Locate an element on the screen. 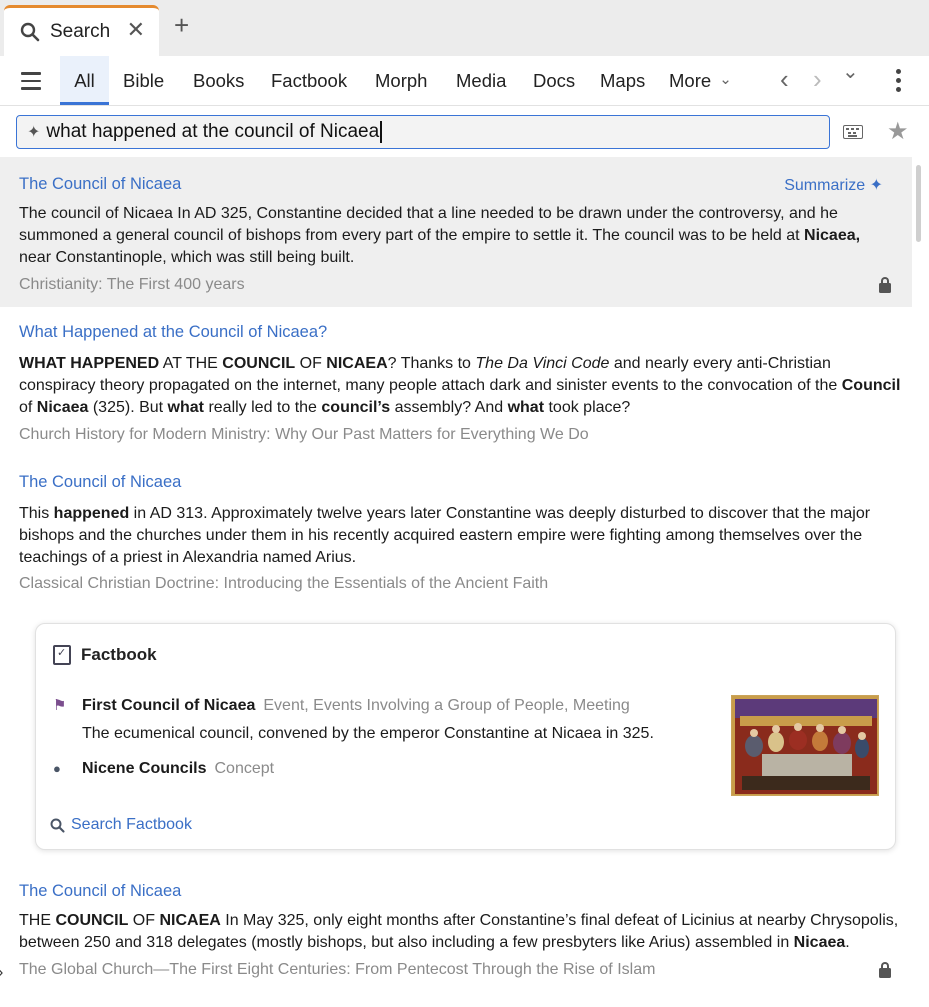 The width and height of the screenshot is (929, 1007). factbook-header: Factbook is located at coordinates (105, 655).